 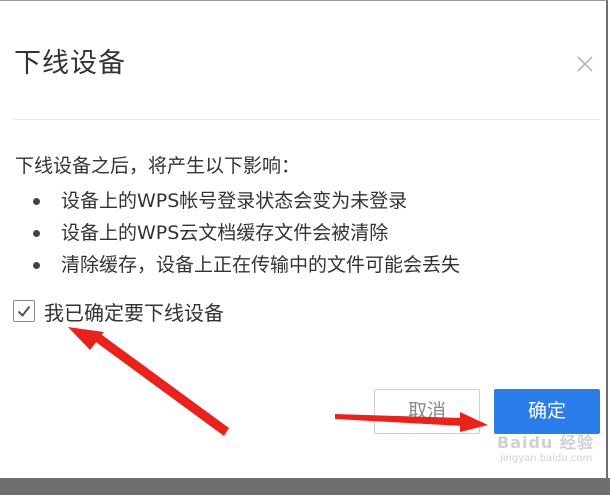 I want to click on title-divider, so click(x=307, y=119).